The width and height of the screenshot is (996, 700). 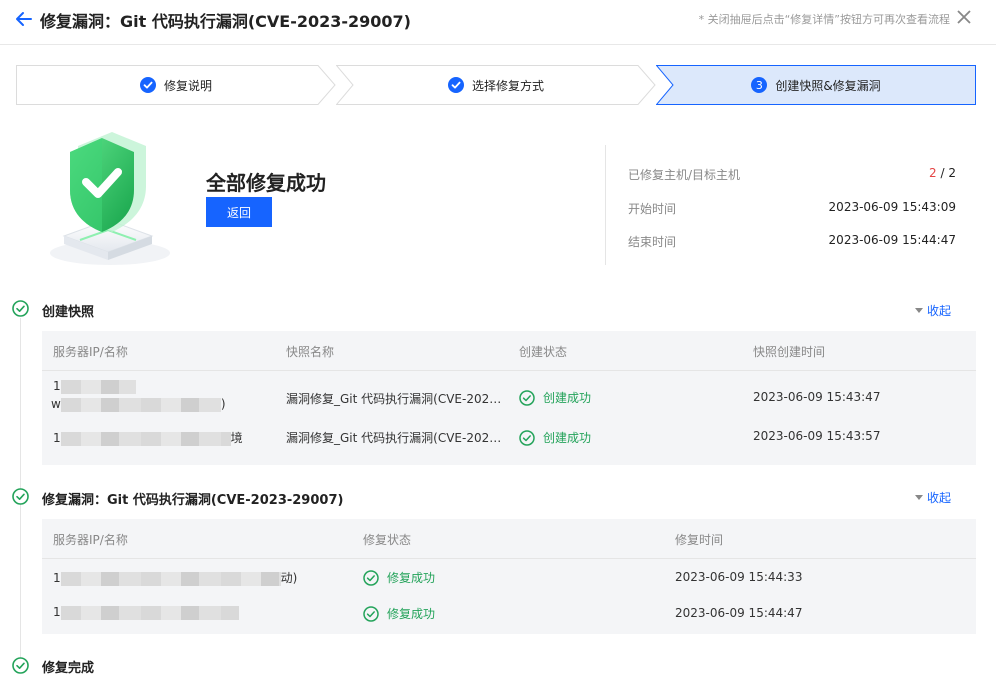 I want to click on stat-label: 结束时间, so click(x=652, y=242).